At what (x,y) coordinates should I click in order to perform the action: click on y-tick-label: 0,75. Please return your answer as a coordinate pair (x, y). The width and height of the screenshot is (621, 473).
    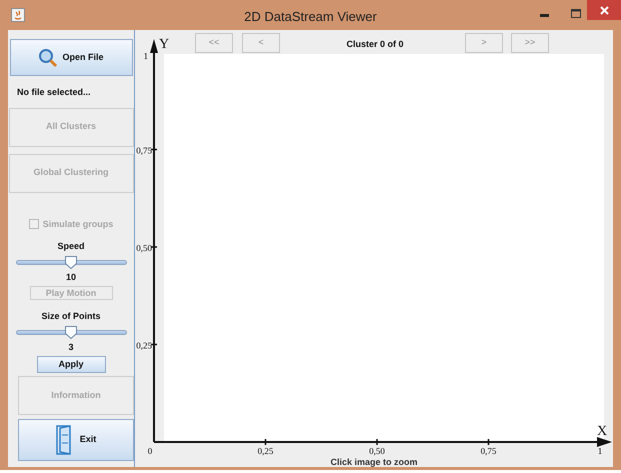
    Looking at the image, I should click on (144, 151).